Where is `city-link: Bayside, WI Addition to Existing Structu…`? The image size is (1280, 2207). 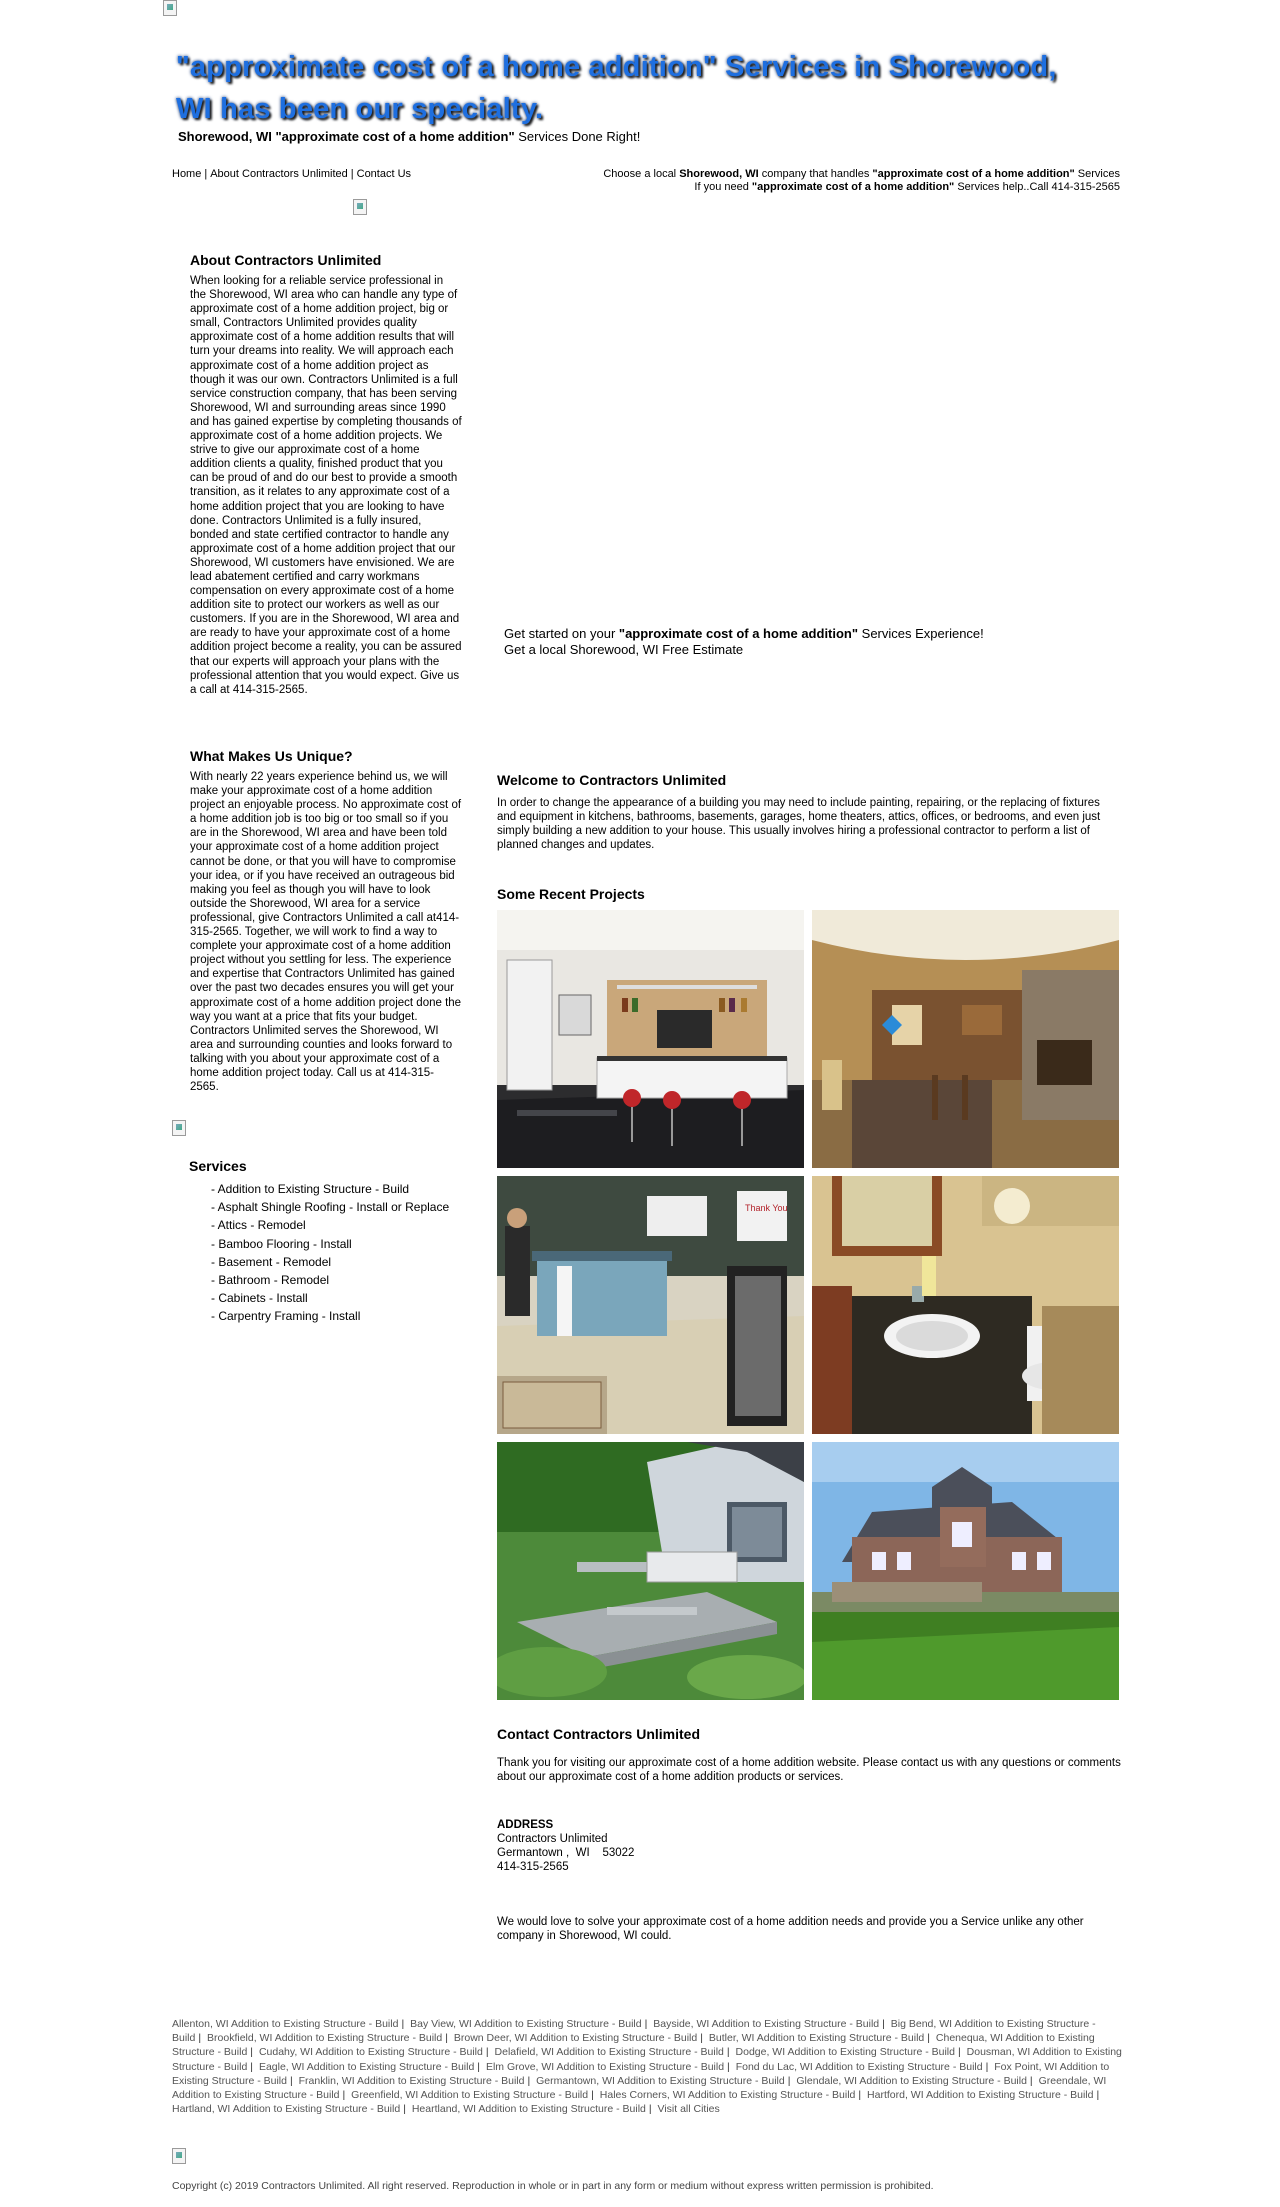 city-link: Bayside, WI Addition to Existing Structu… is located at coordinates (766, 2024).